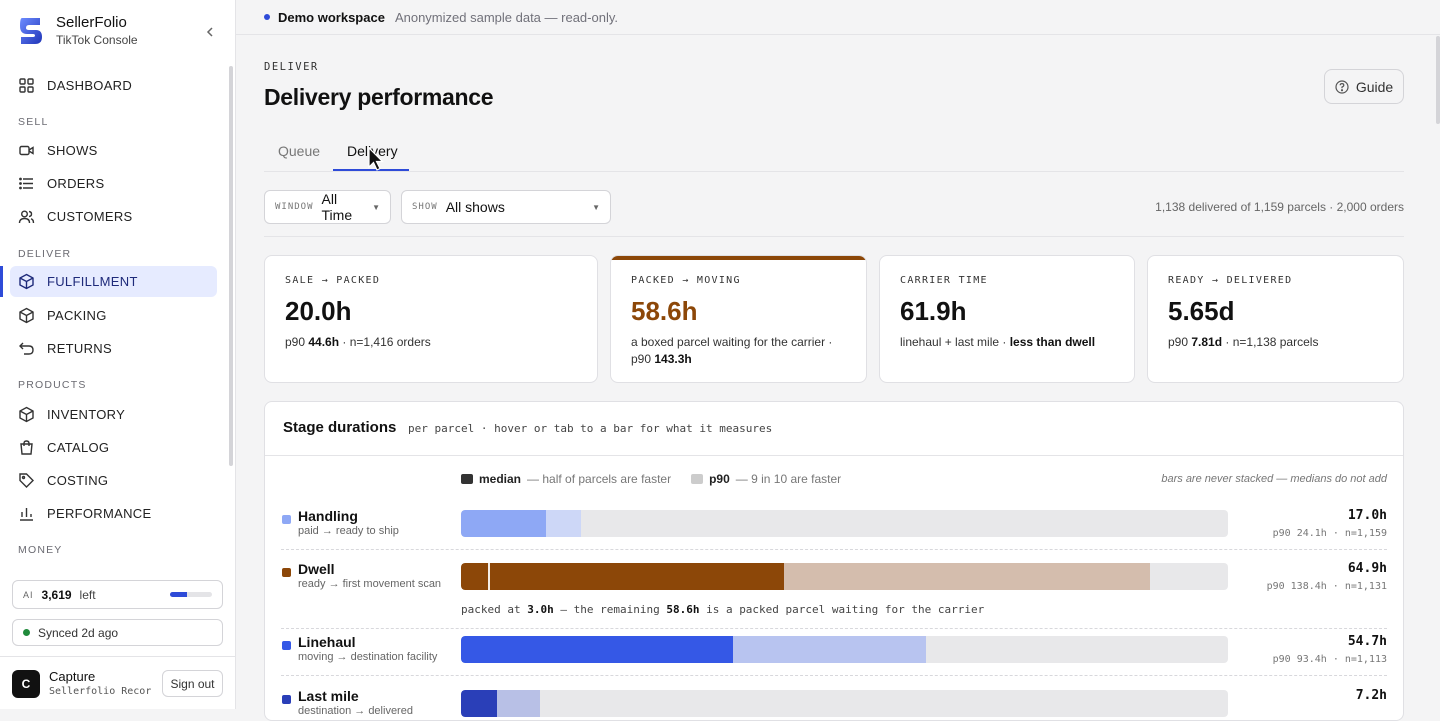  What do you see at coordinates (79, 348) in the screenshot?
I see `sidebar-item-label: RETURNS` at bounding box center [79, 348].